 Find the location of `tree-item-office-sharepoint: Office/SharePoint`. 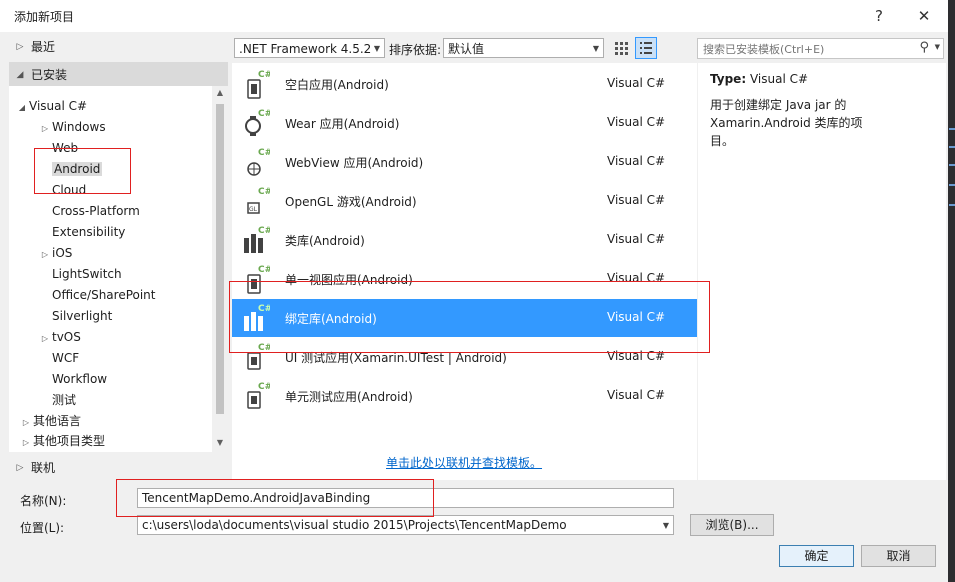

tree-item-office-sharepoint: Office/SharePoint is located at coordinates (104, 295).